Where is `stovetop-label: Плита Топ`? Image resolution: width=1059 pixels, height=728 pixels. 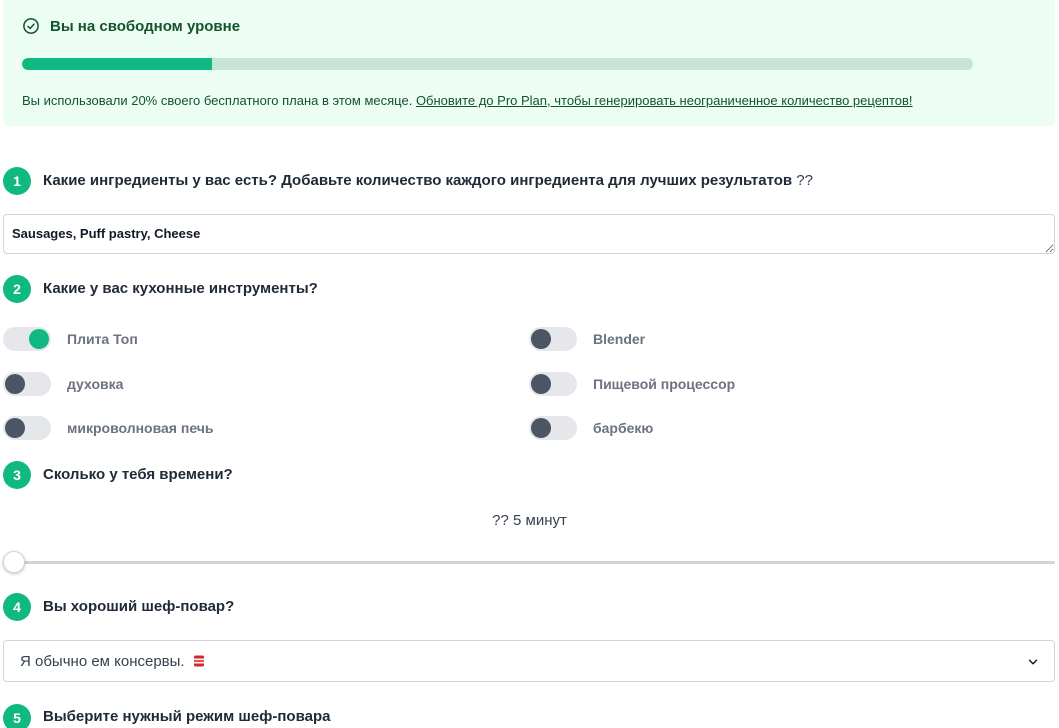
stovetop-label: Плита Топ is located at coordinates (102, 339).